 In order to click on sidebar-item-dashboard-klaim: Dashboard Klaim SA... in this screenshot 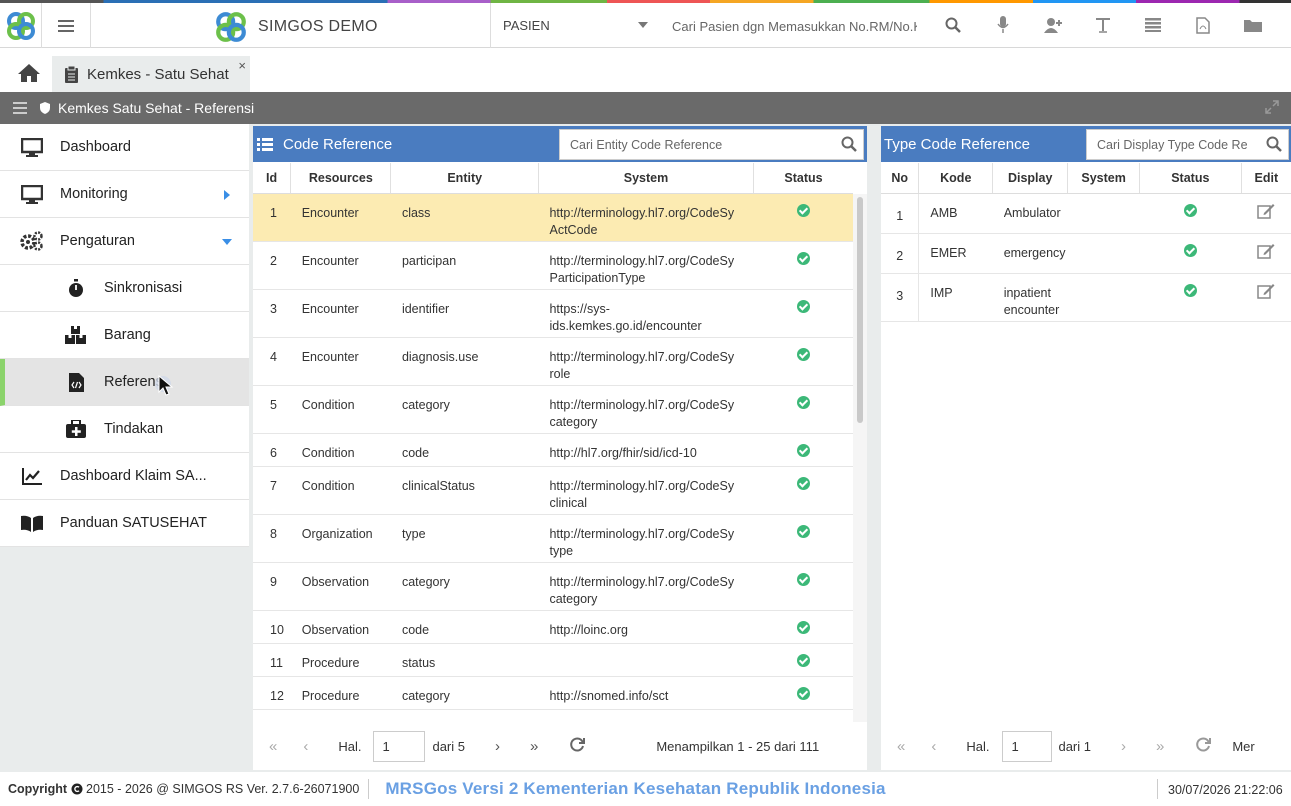, I will do `click(124, 476)`.